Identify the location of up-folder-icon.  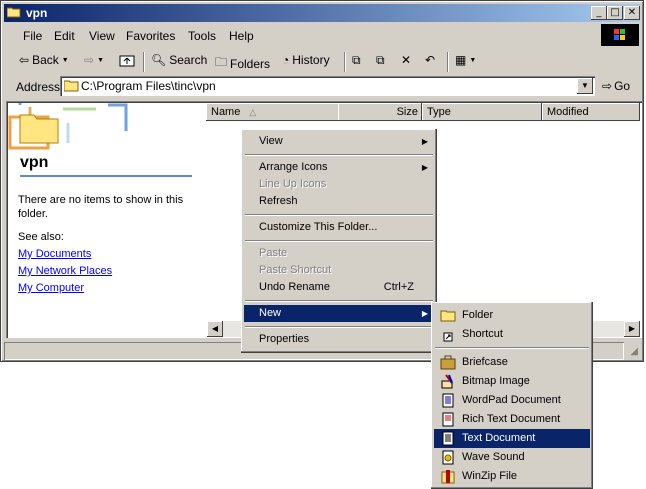
(127, 61).